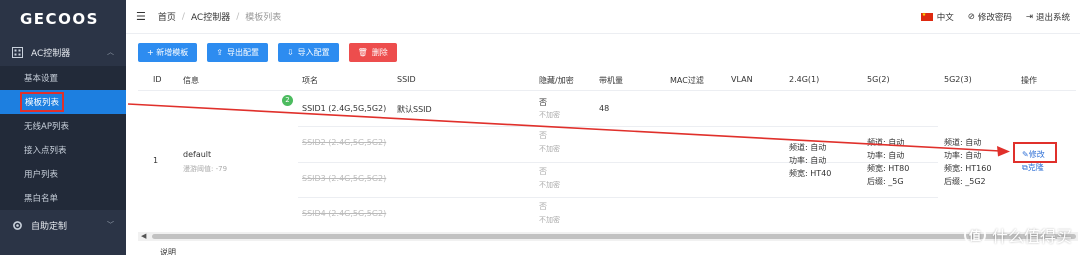  What do you see at coordinates (143, 236) in the screenshot?
I see `scroll-left-icon: ◀` at bounding box center [143, 236].